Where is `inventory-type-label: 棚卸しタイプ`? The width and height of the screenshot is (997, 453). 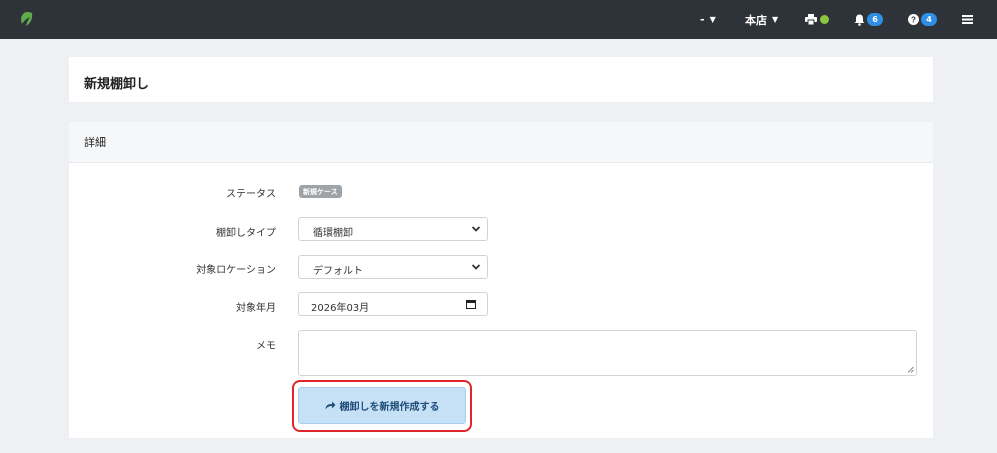 inventory-type-label: 棚卸しタイプ is located at coordinates (246, 233).